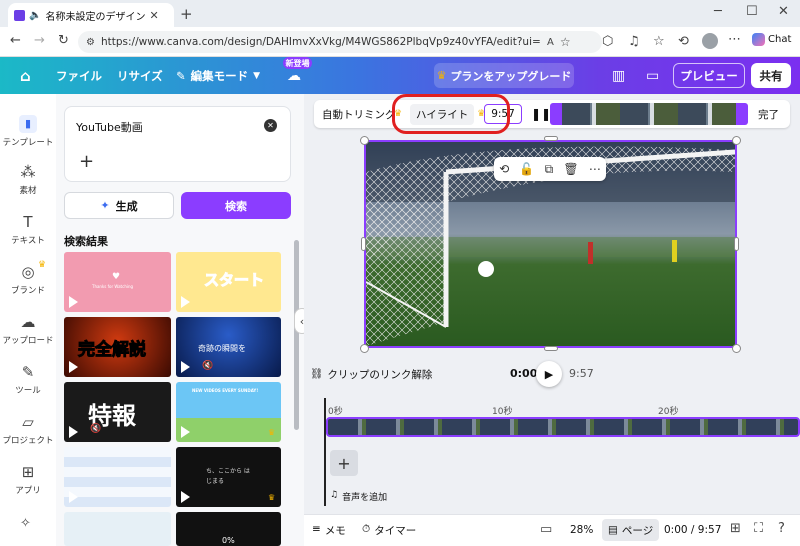 Image resolution: width=800 pixels, height=546 pixels. What do you see at coordinates (734, 39) in the screenshot?
I see `more-menu-icon: ⋯` at bounding box center [734, 39].